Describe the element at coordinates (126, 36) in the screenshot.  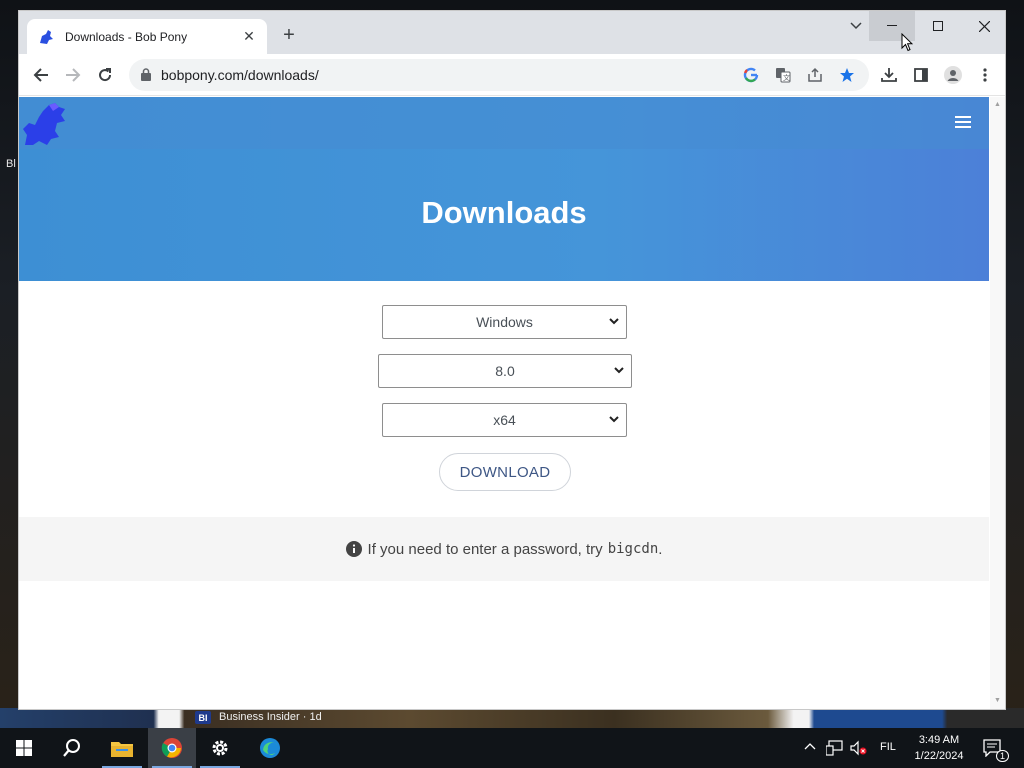
I see `tab-title: Downloads - Bob Pony` at that location.